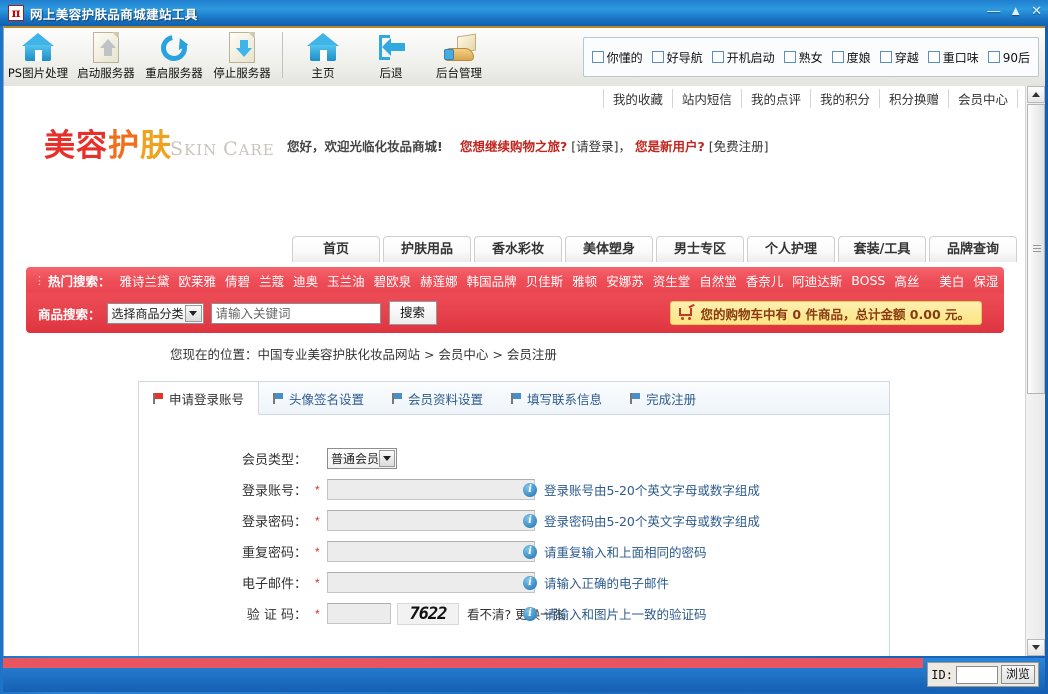 This screenshot has width=1048, height=694. What do you see at coordinates (1017, 674) in the screenshot?
I see `browse-button: 浏览` at bounding box center [1017, 674].